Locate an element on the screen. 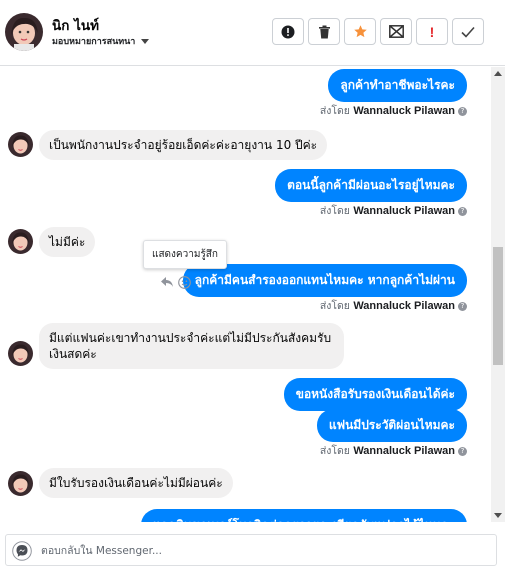 The image size is (505, 566). done-button is located at coordinates (468, 31).